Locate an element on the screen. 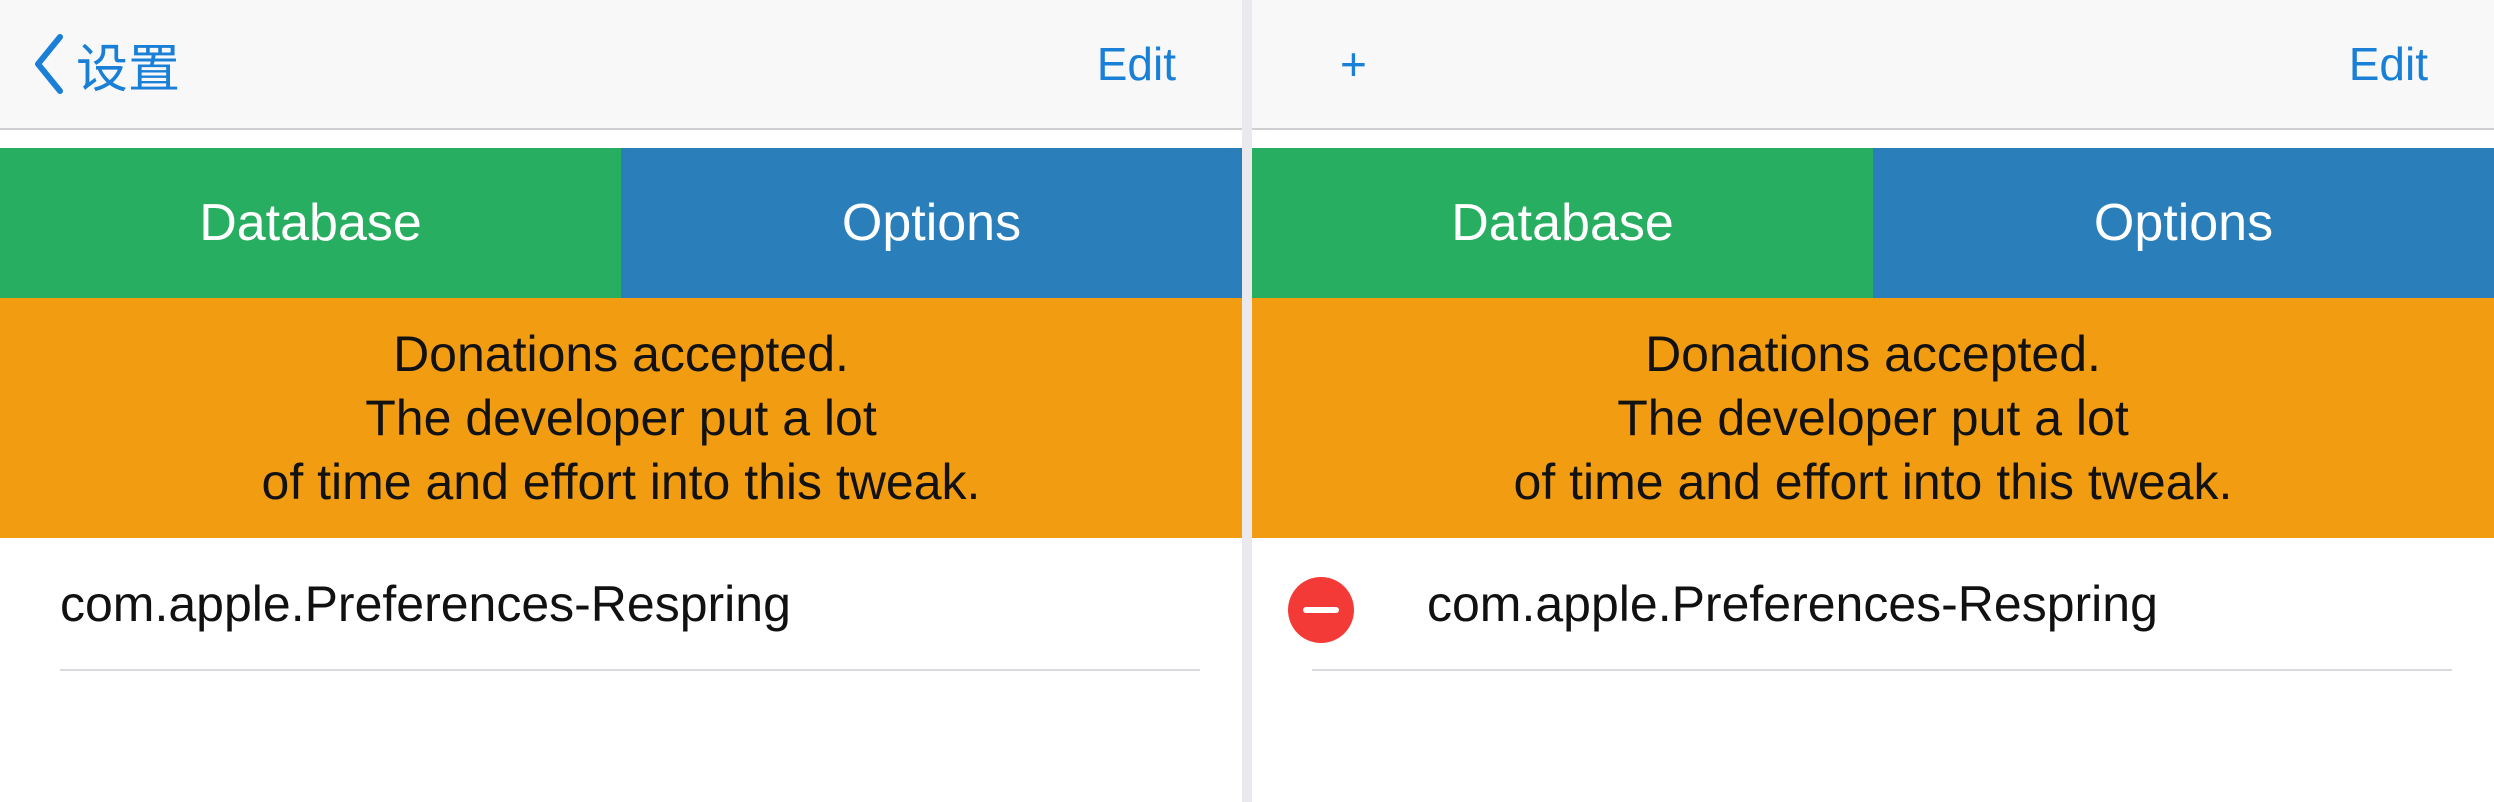  back-button: 设置 is located at coordinates (107, 64).